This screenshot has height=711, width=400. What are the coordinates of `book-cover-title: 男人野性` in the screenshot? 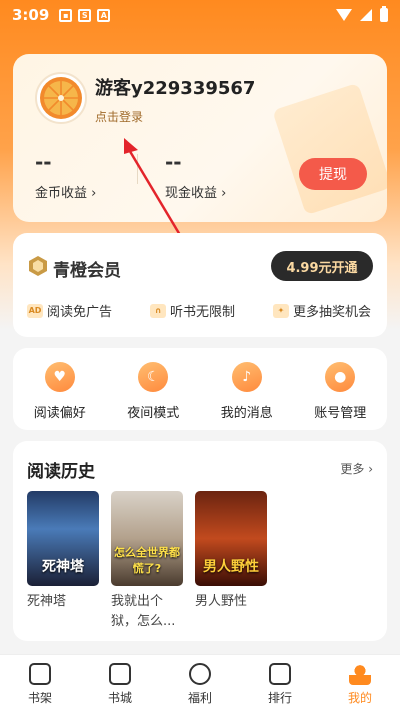 It's located at (231, 567).